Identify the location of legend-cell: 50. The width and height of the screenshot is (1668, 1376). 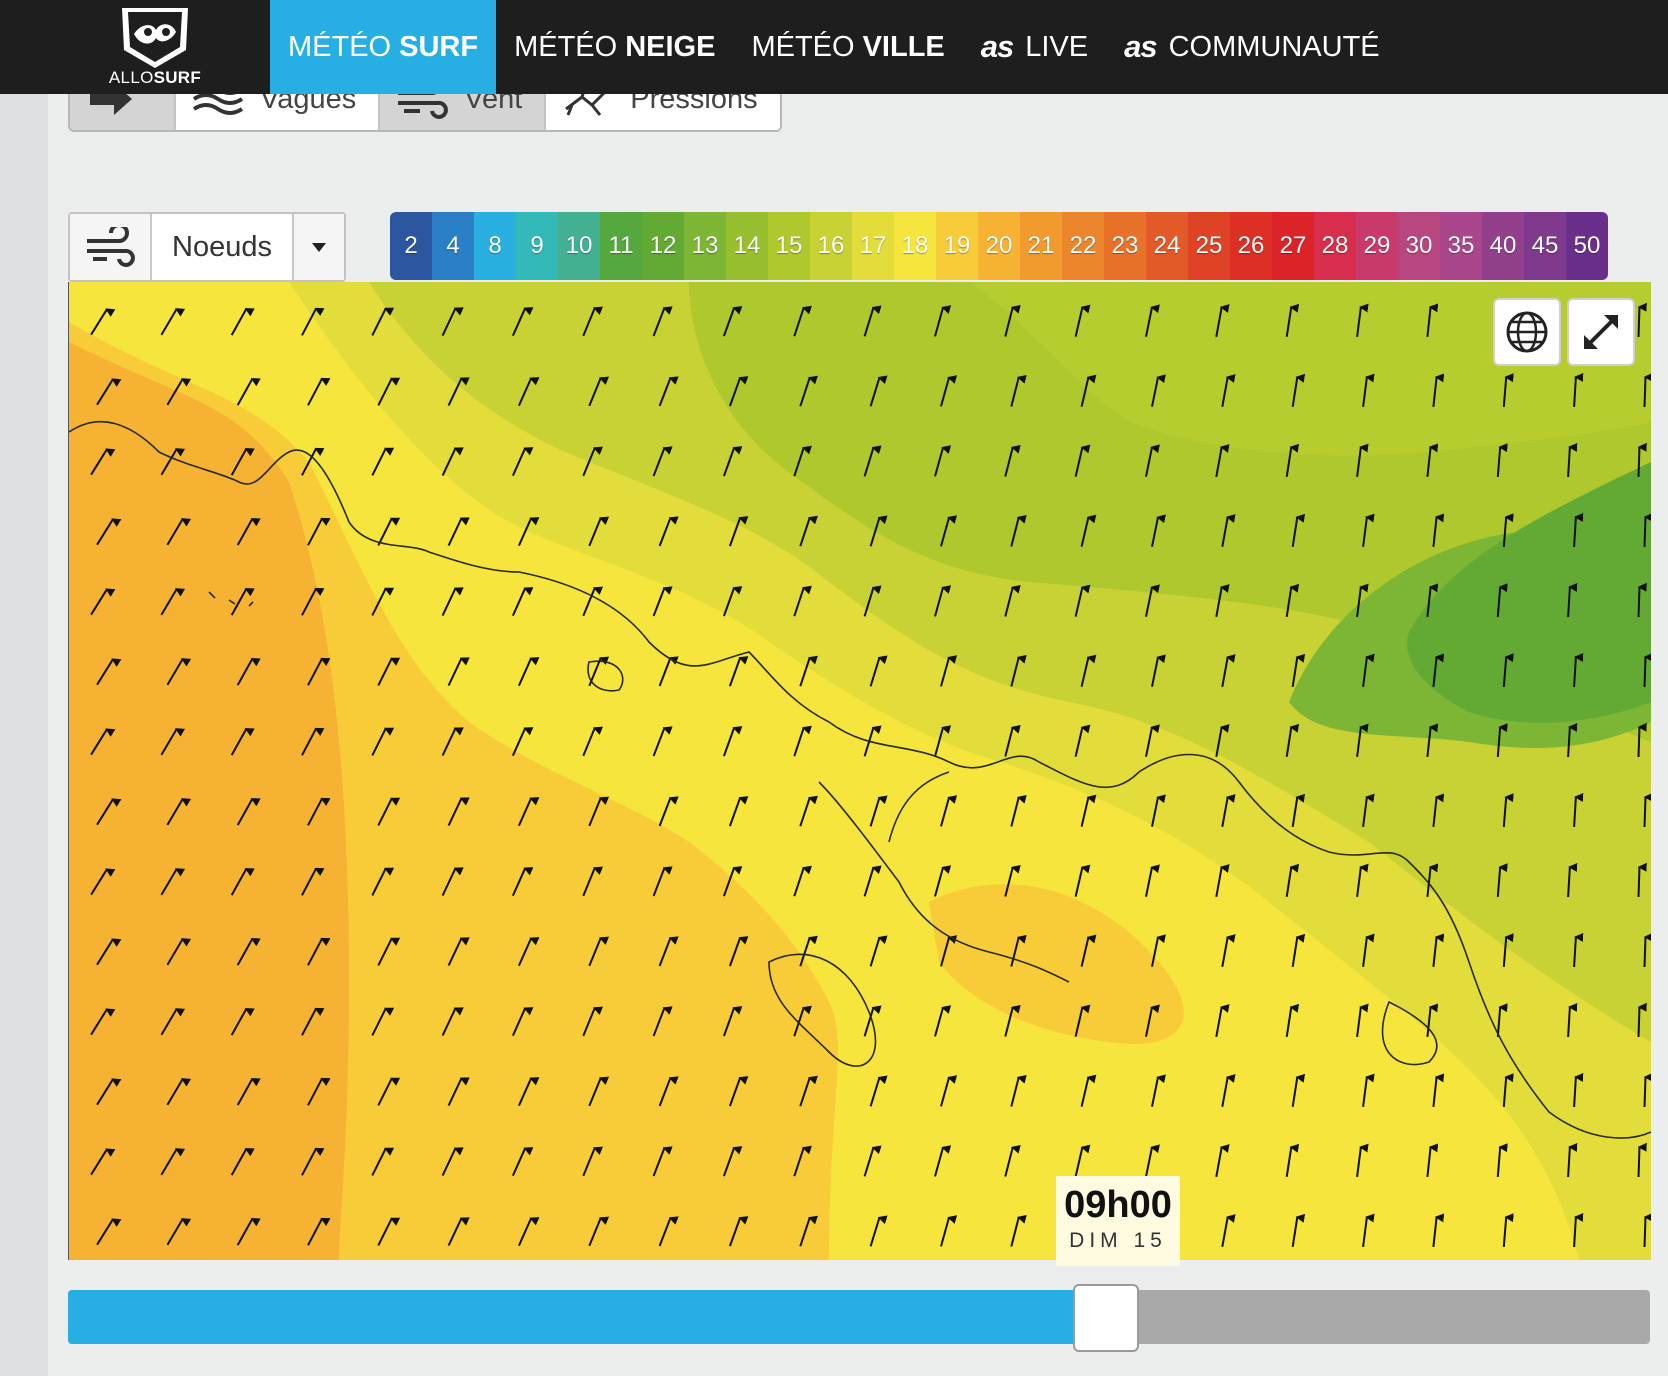
(1587, 246).